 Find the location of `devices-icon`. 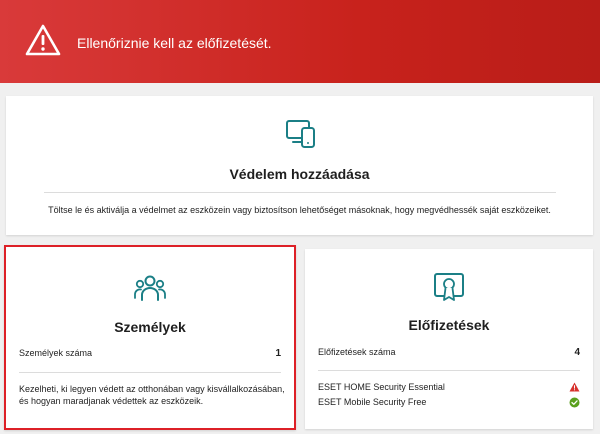

devices-icon is located at coordinates (300, 134).